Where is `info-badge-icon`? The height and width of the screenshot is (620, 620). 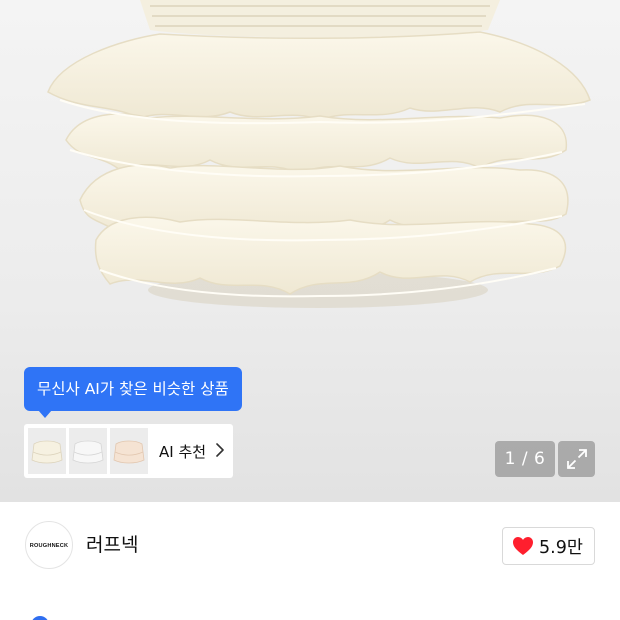
info-badge-icon is located at coordinates (40, 618).